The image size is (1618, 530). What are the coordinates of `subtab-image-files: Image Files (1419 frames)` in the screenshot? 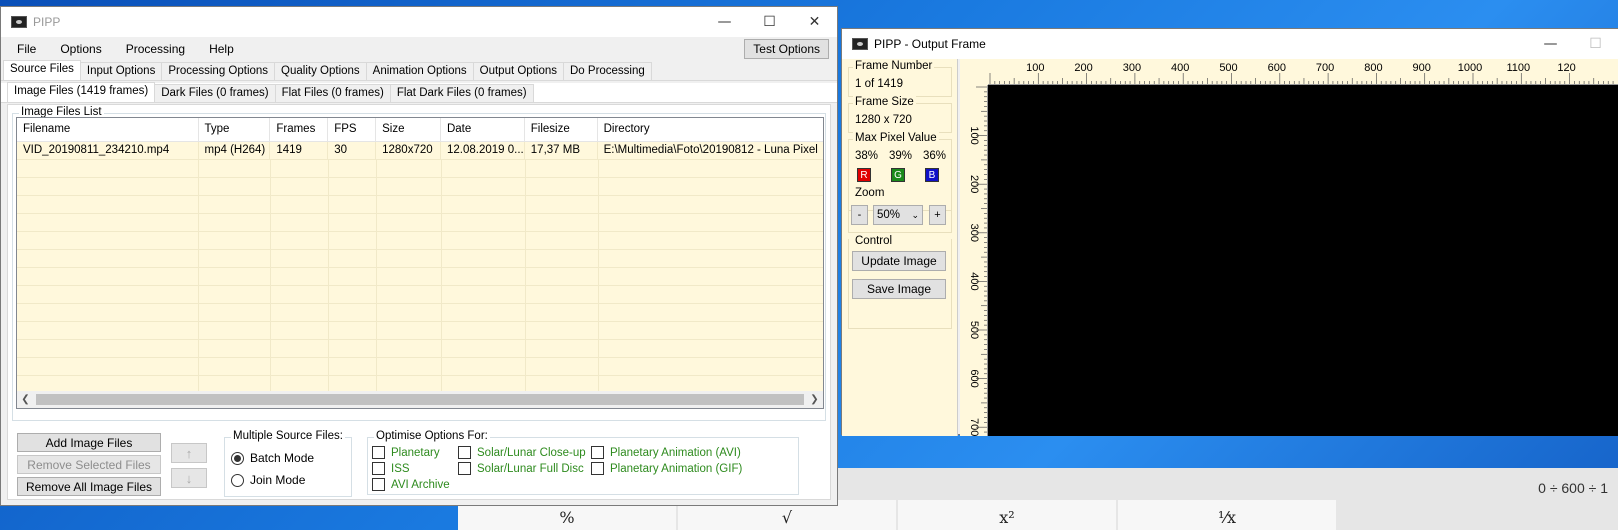 It's located at (81, 92).